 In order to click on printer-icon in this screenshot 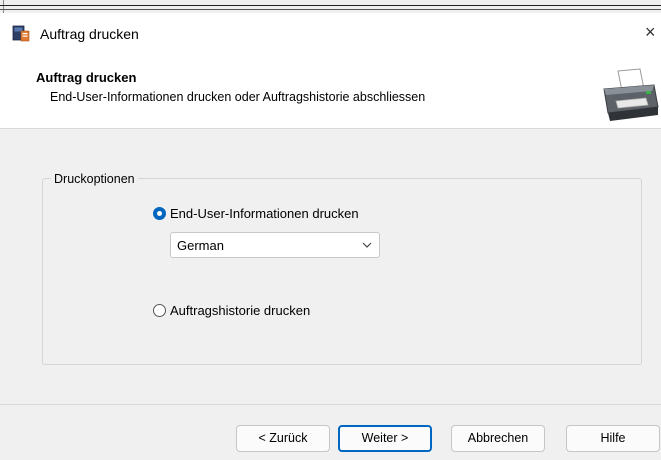, I will do `click(631, 94)`.